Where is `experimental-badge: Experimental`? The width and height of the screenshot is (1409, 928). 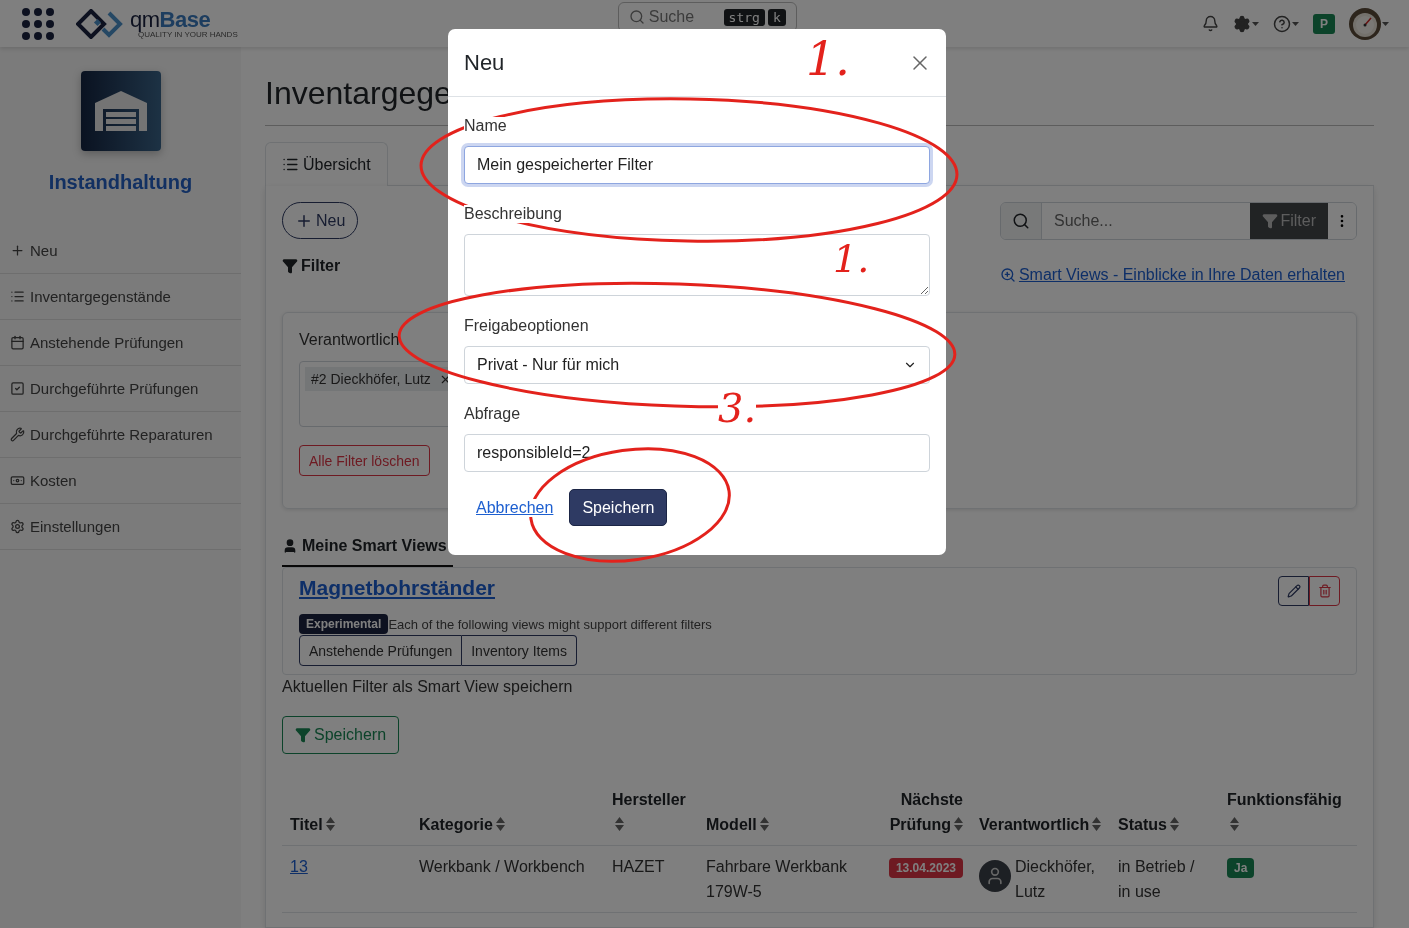 experimental-badge: Experimental is located at coordinates (344, 624).